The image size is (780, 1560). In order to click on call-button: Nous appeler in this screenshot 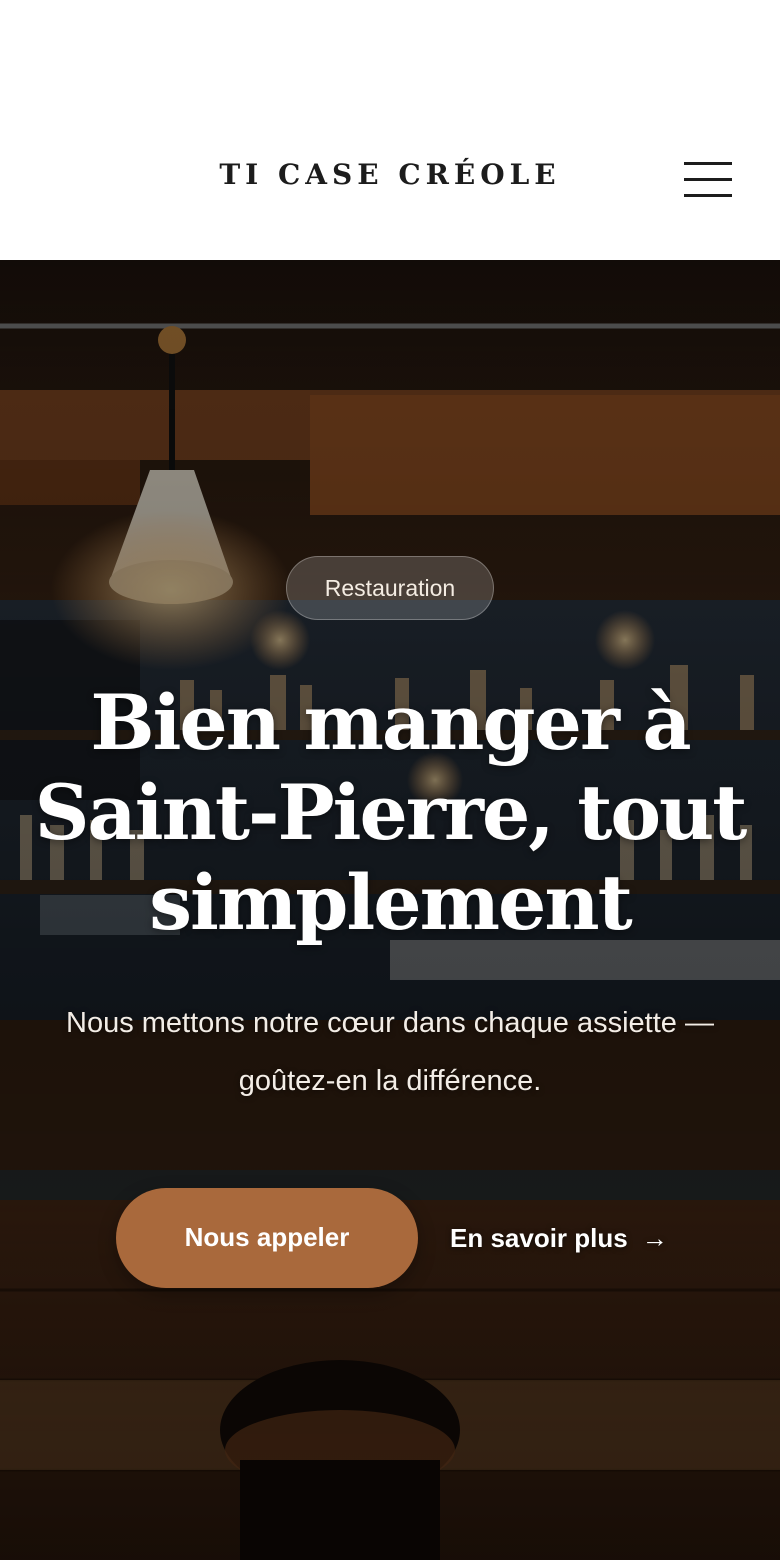, I will do `click(267, 1238)`.